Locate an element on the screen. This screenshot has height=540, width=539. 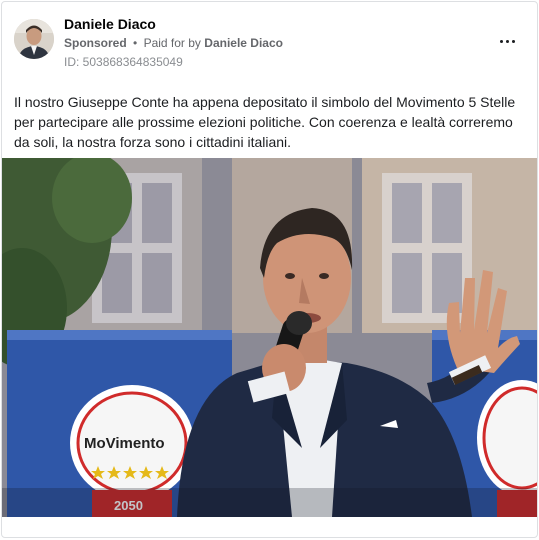
paid-for-prefix: Paid for by is located at coordinates (172, 43).